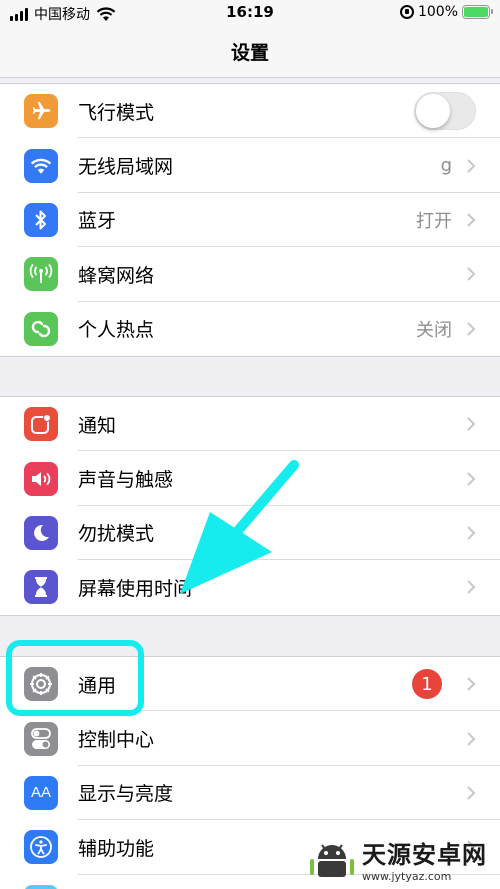  Describe the element at coordinates (477, 12) in the screenshot. I see `battery-icon` at that location.